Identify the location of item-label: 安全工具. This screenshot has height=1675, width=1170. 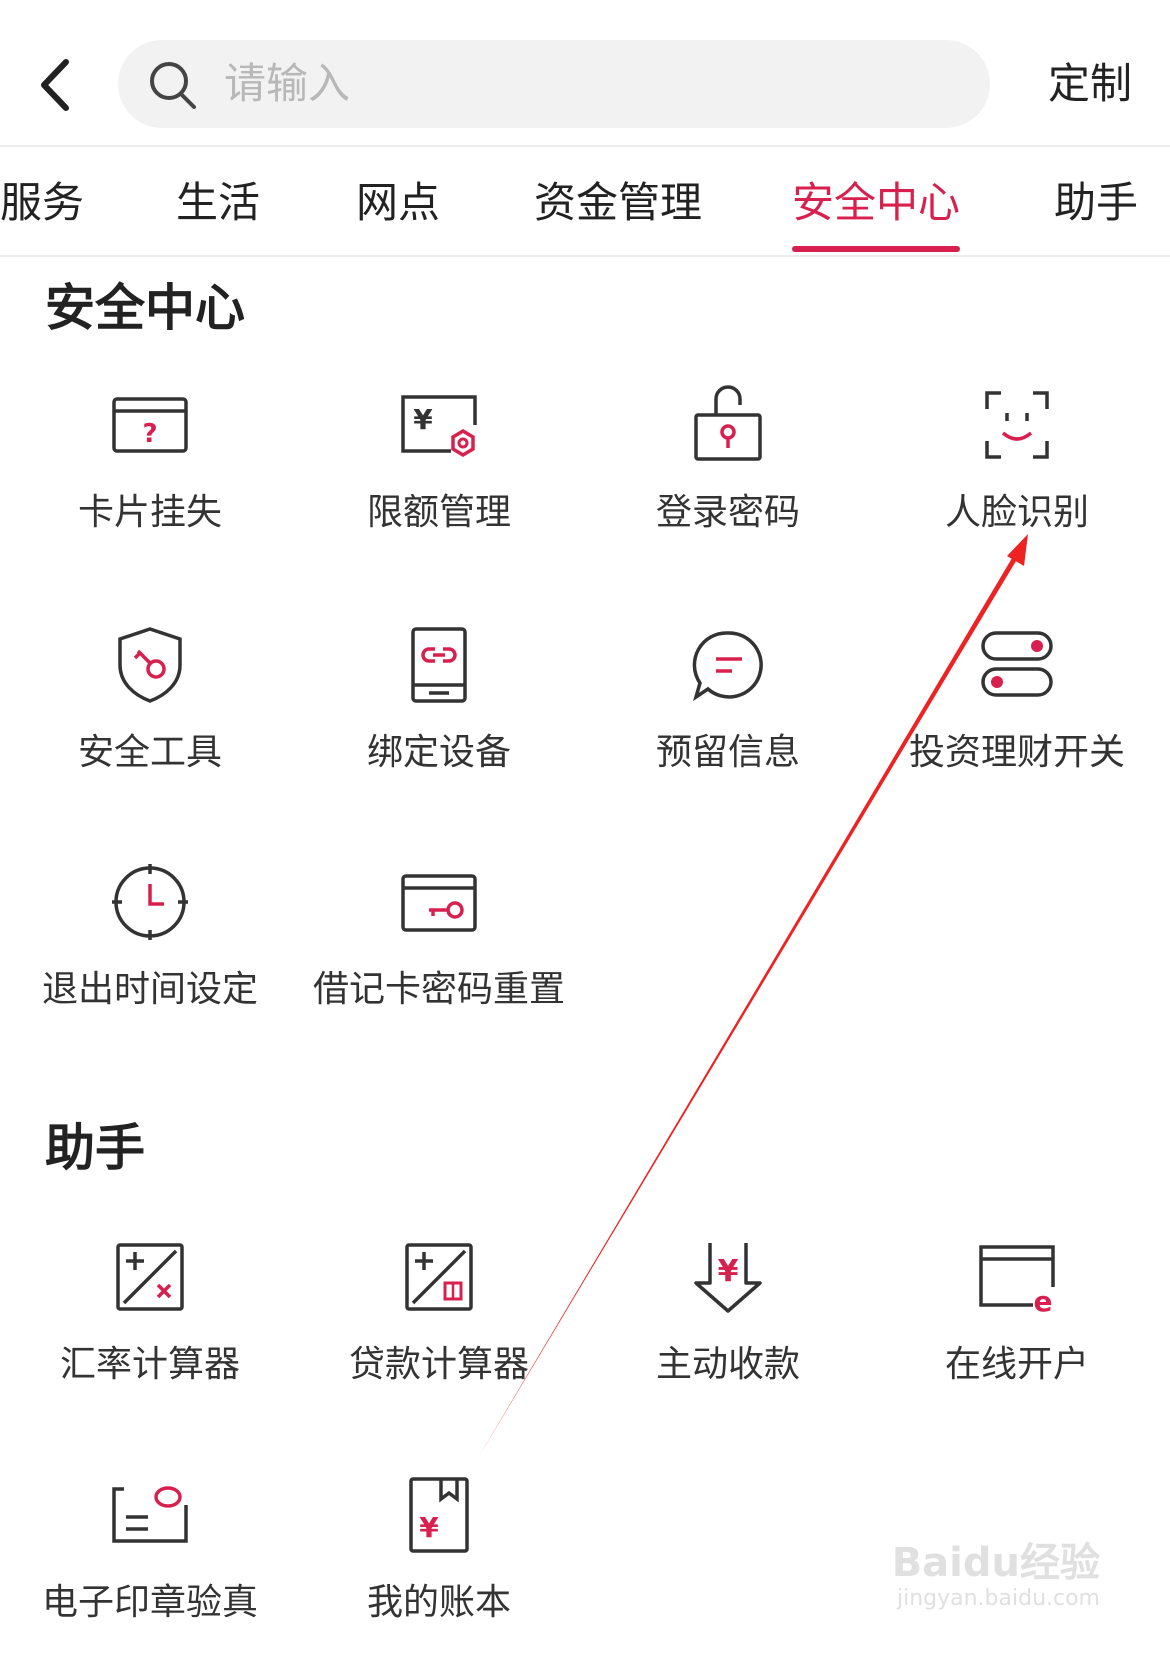
(149, 752).